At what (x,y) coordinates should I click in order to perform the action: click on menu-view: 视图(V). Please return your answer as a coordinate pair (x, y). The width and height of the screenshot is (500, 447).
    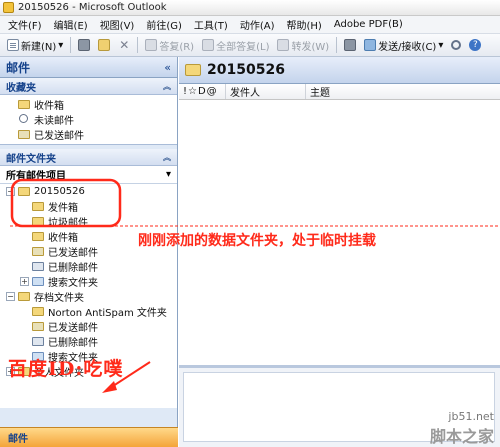
    Looking at the image, I should click on (117, 24).